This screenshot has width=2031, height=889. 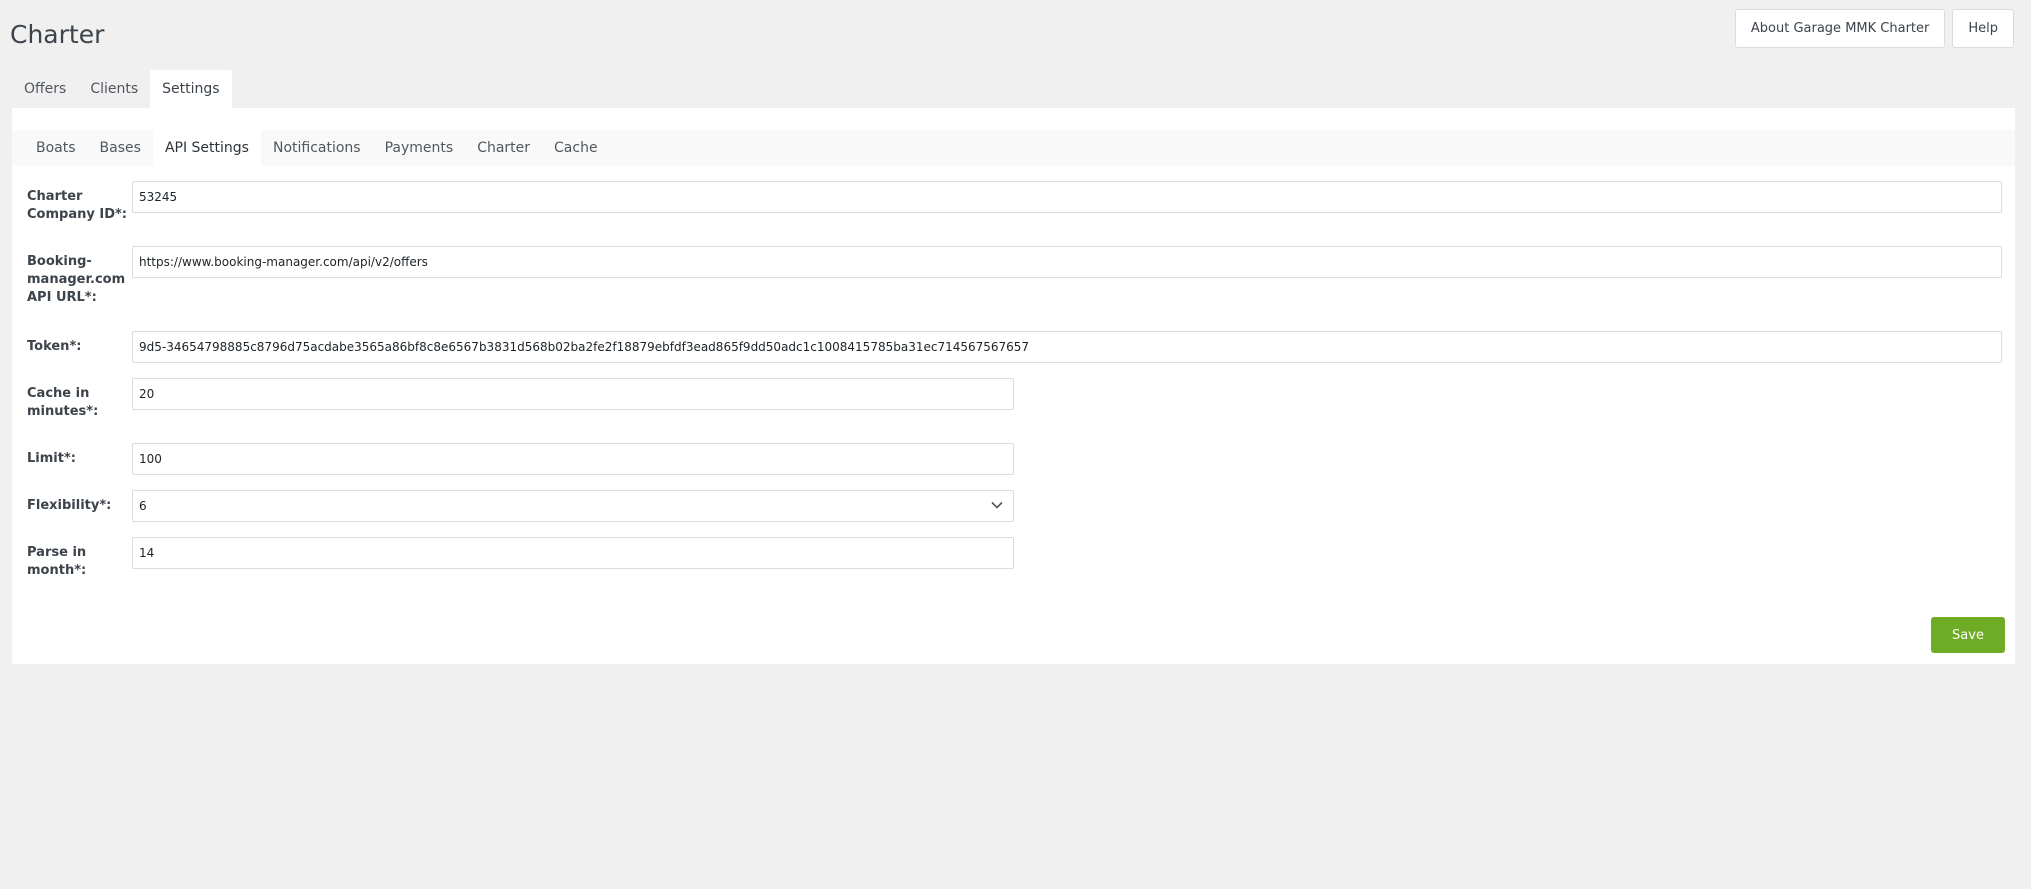 What do you see at coordinates (503, 148) in the screenshot?
I see `subtab-charter: Charter` at bounding box center [503, 148].